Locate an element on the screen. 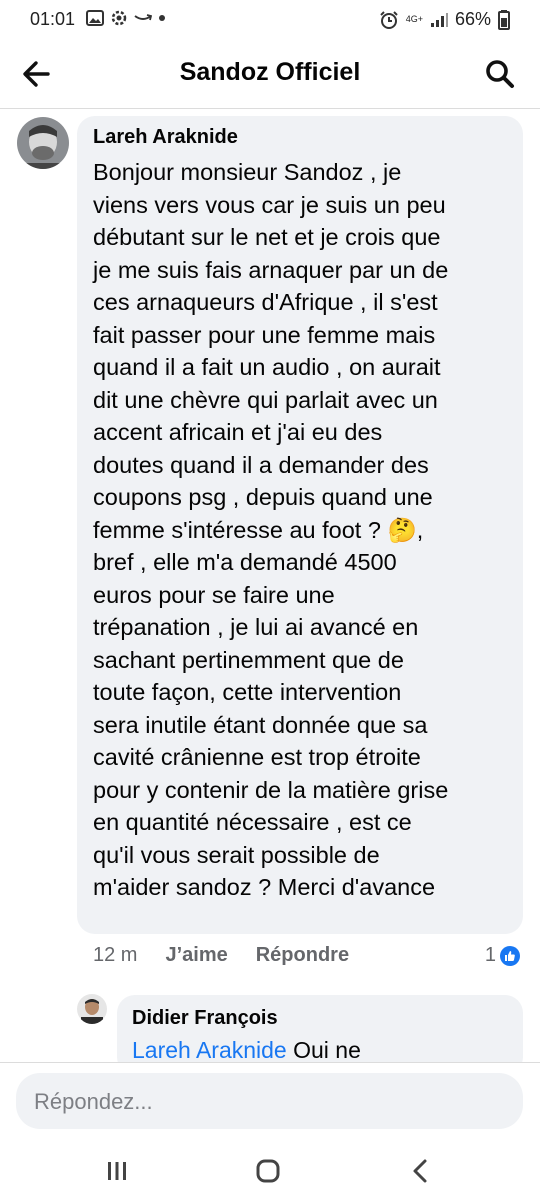 This screenshot has height=1200, width=540. comment-author: Didier François is located at coordinates (205, 1018).